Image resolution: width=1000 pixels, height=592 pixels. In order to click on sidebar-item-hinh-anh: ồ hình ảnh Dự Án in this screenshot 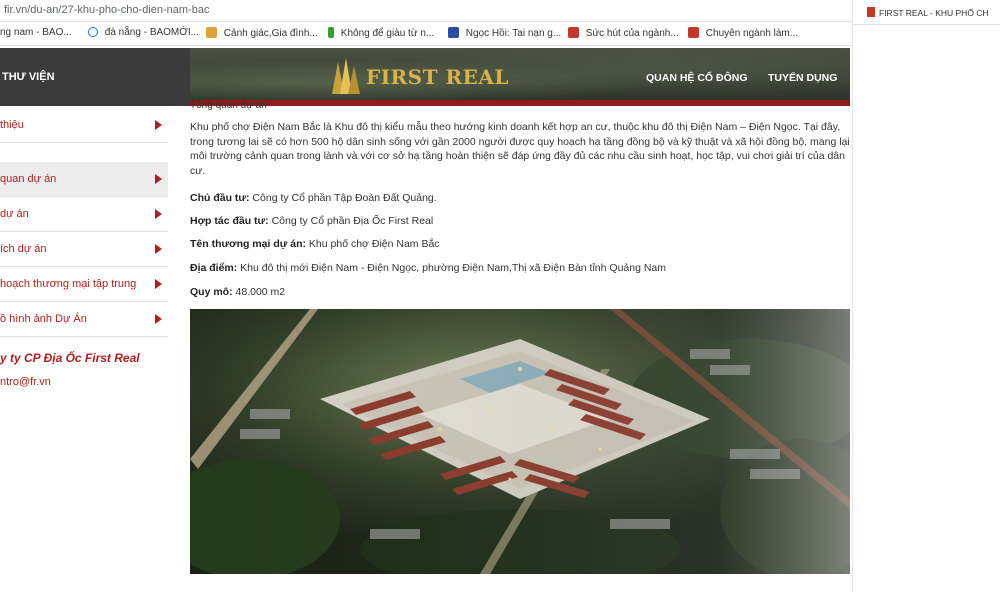, I will do `click(84, 319)`.